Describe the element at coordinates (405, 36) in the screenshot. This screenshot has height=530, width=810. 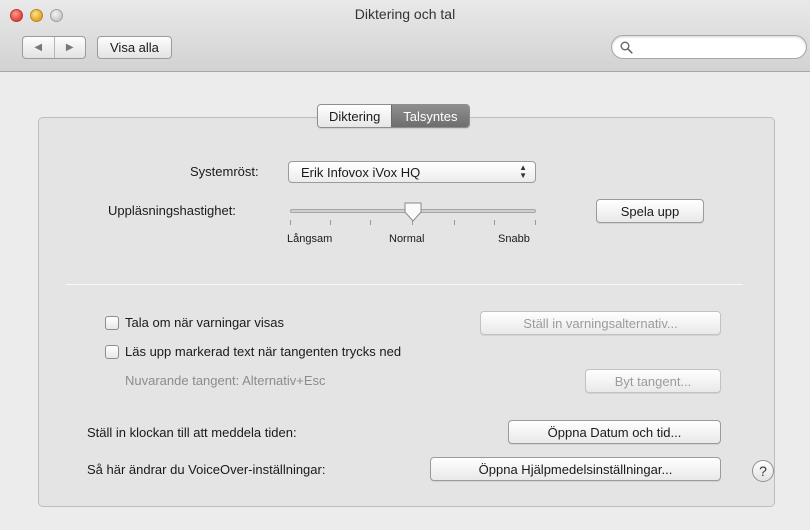
I see `window-toolbar: Diktering och tal ◀ ▶ Visa alla` at that location.